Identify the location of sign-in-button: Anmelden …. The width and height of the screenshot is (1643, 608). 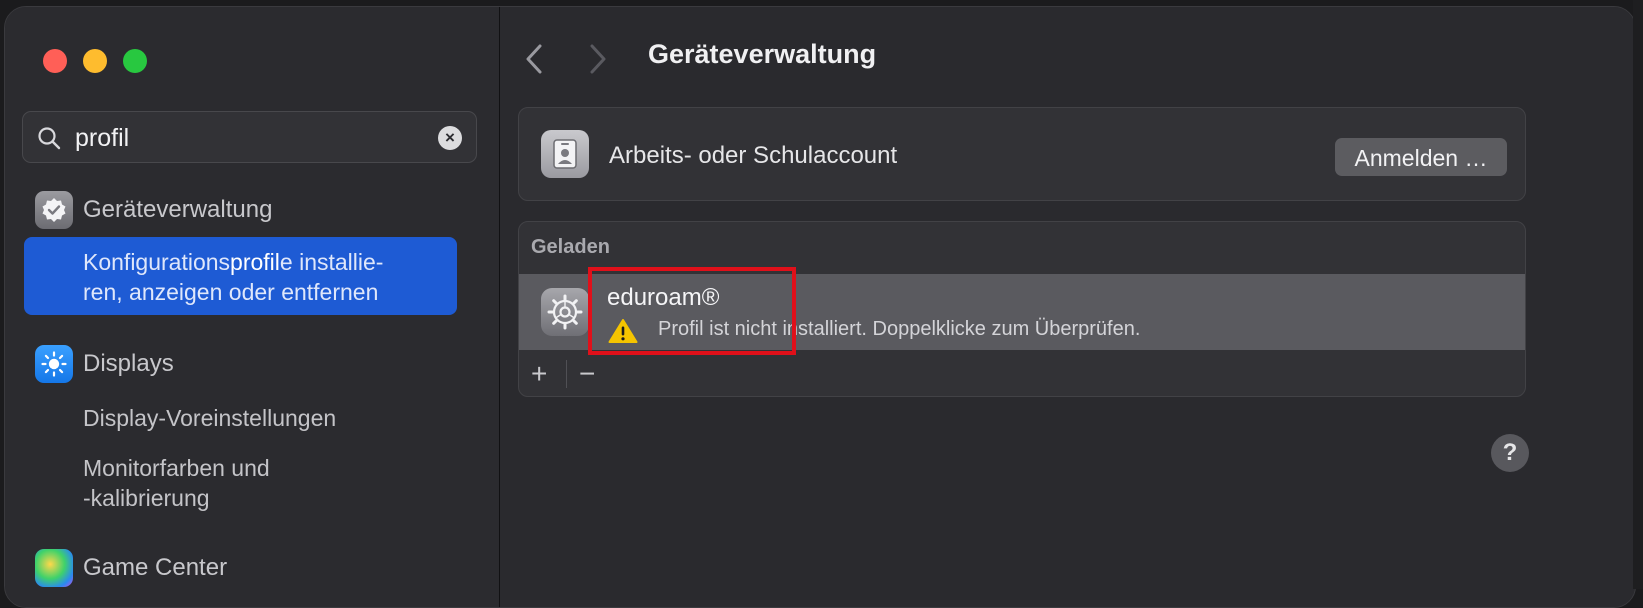
(1421, 157).